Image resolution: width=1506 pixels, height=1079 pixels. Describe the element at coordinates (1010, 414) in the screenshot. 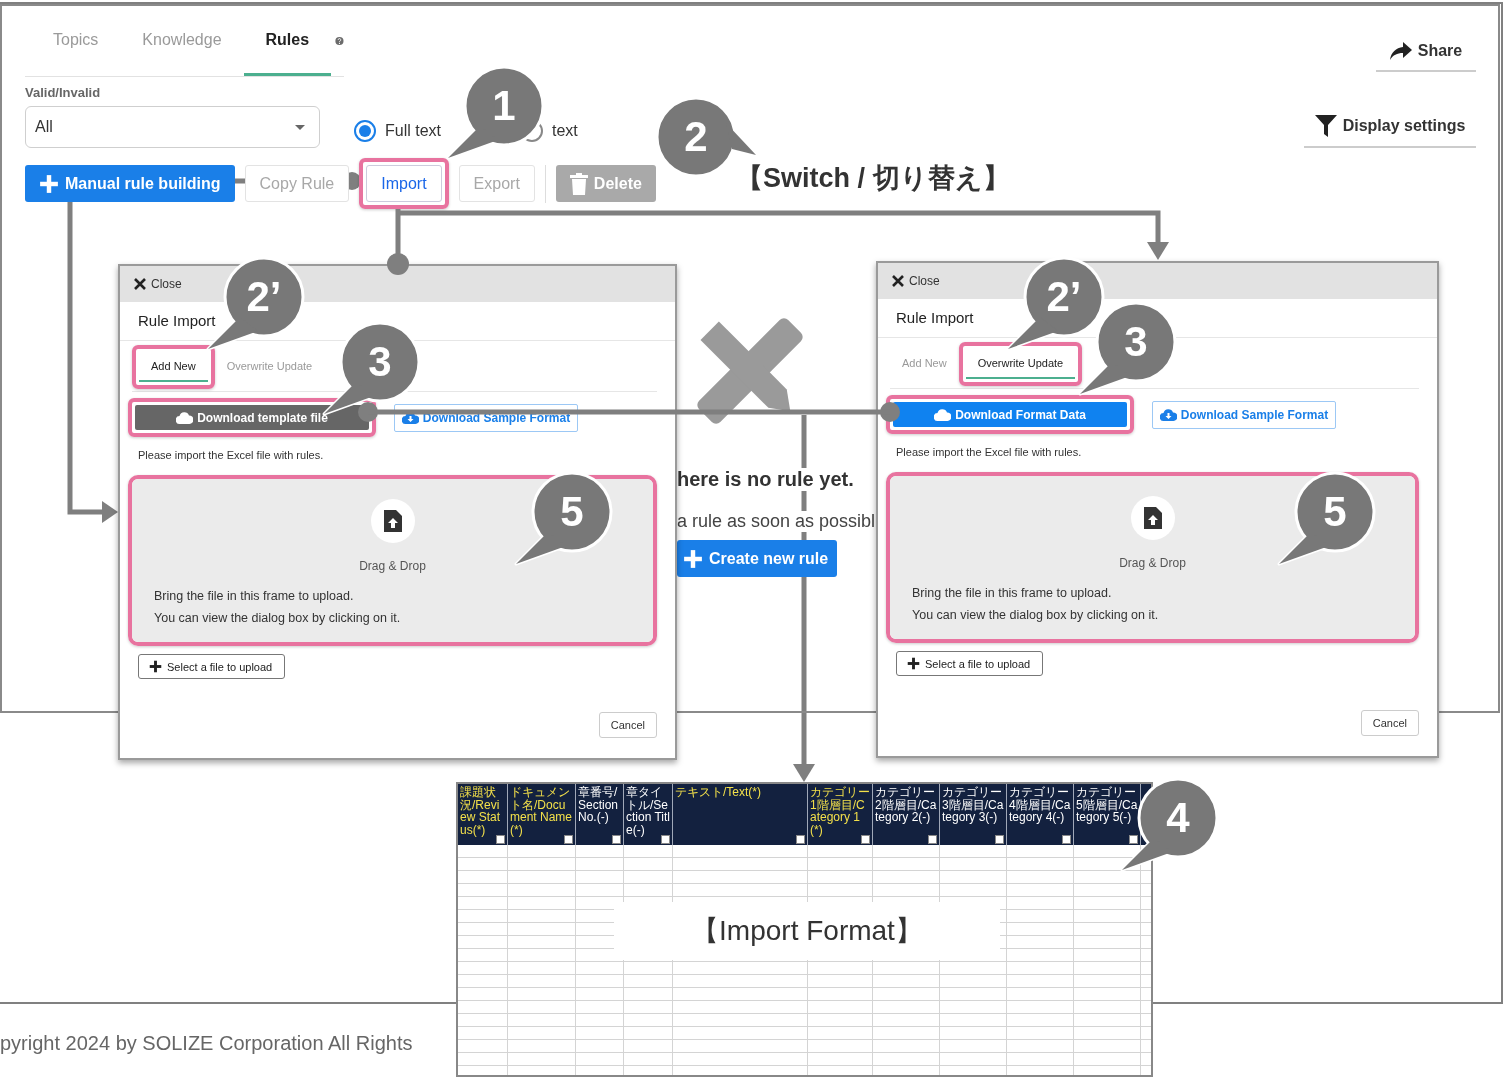

I see `download-button: Download Format Data` at that location.